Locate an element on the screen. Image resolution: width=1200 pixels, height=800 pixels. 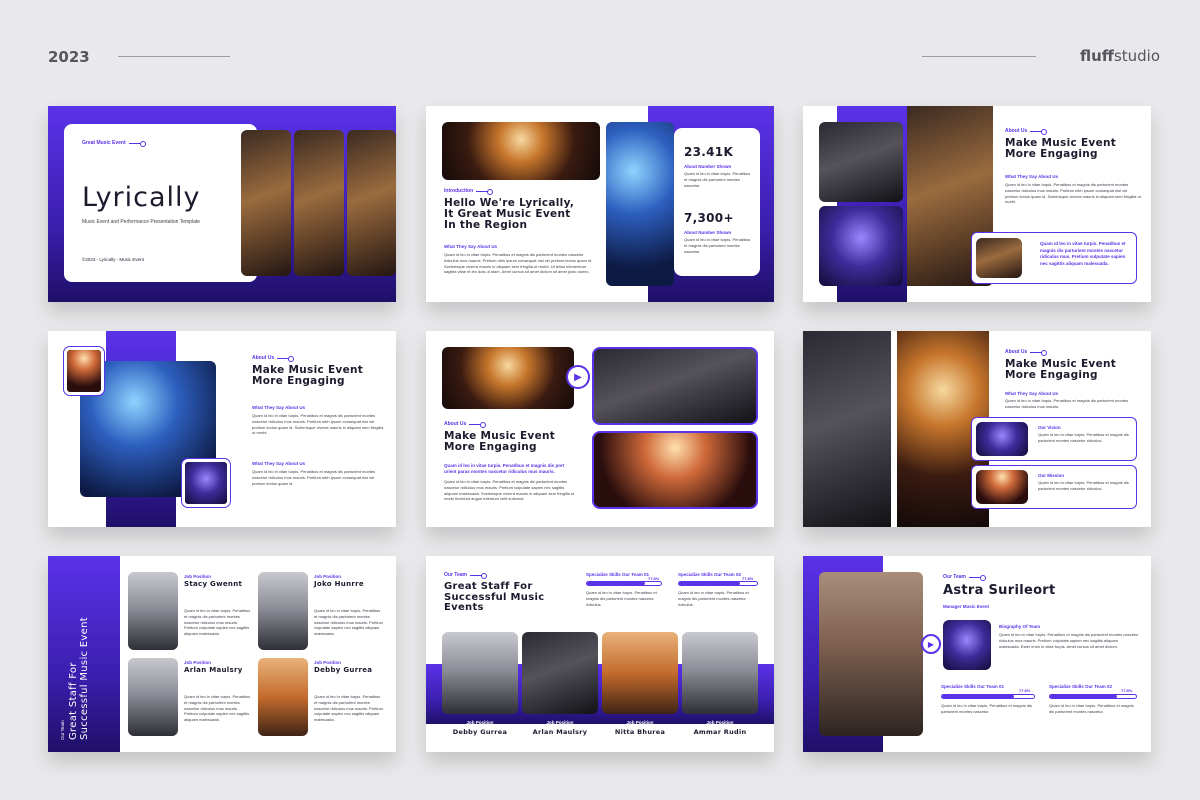
skill1-bar is located at coordinates (624, 583).